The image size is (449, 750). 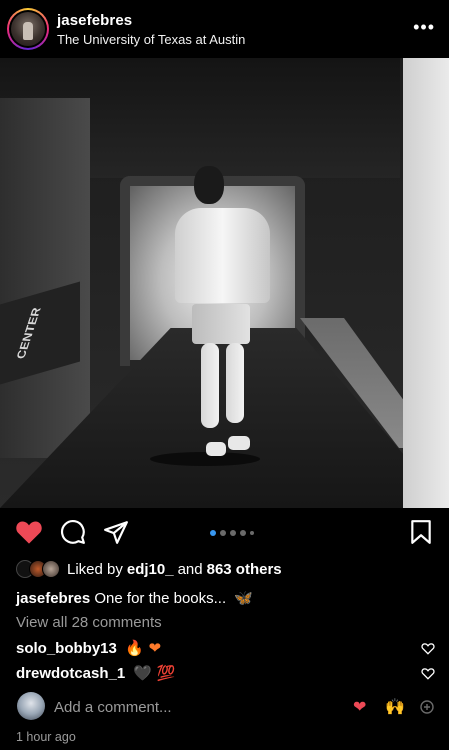 I want to click on carousel-indicator, so click(x=232, y=533).